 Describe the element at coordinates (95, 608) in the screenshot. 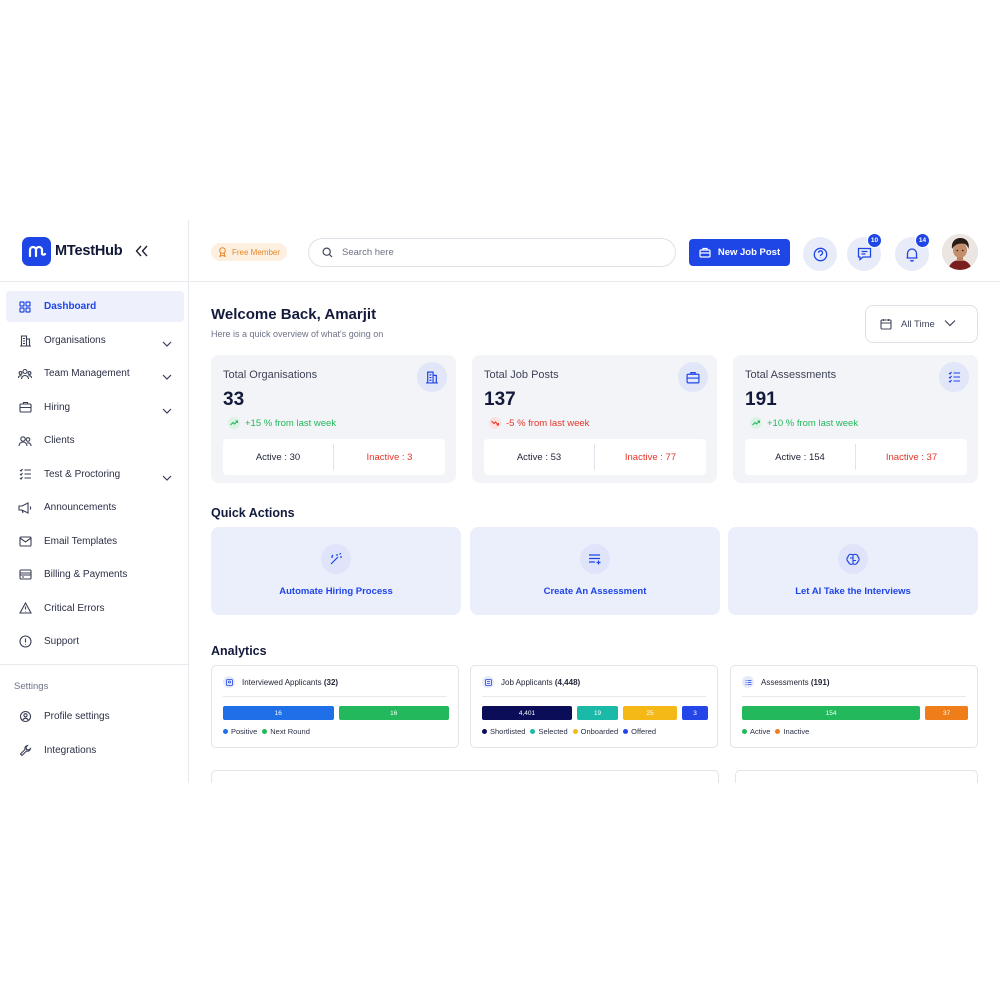

I see `sidebar-item-critical-errors: Critical Errors` at that location.